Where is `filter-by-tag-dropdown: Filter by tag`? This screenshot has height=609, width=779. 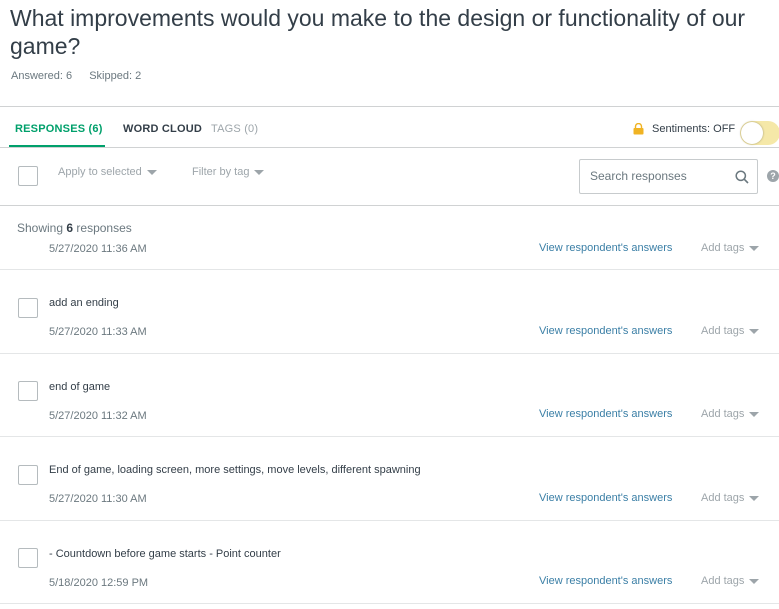
filter-by-tag-dropdown: Filter by tag is located at coordinates (228, 172).